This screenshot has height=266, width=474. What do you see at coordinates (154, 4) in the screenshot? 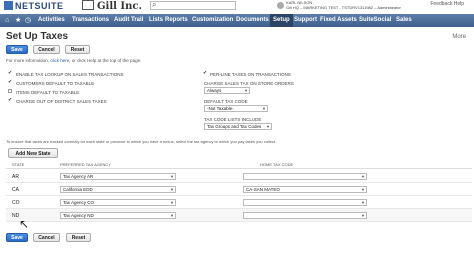
I see `search-icon: ⌕` at bounding box center [154, 4].